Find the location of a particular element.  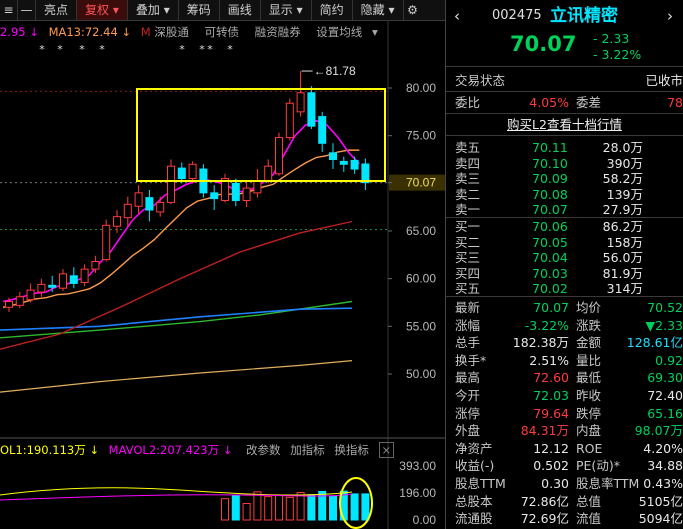

stat-value: 34.88 is located at coordinates (665, 466).